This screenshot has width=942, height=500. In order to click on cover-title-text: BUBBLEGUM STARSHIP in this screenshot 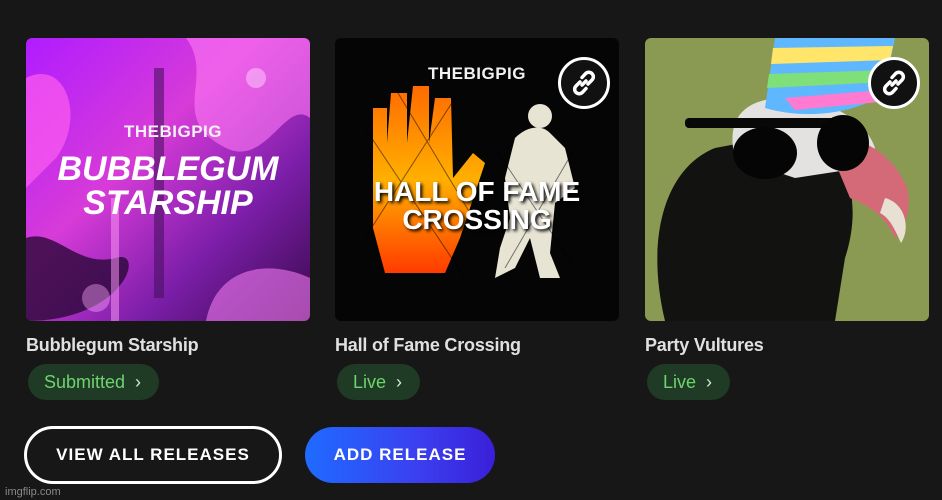, I will do `click(168, 186)`.